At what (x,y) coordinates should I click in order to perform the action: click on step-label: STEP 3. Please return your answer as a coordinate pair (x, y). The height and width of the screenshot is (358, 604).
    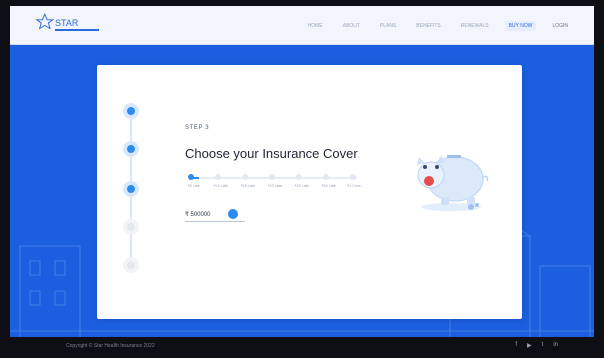
    Looking at the image, I should click on (197, 128).